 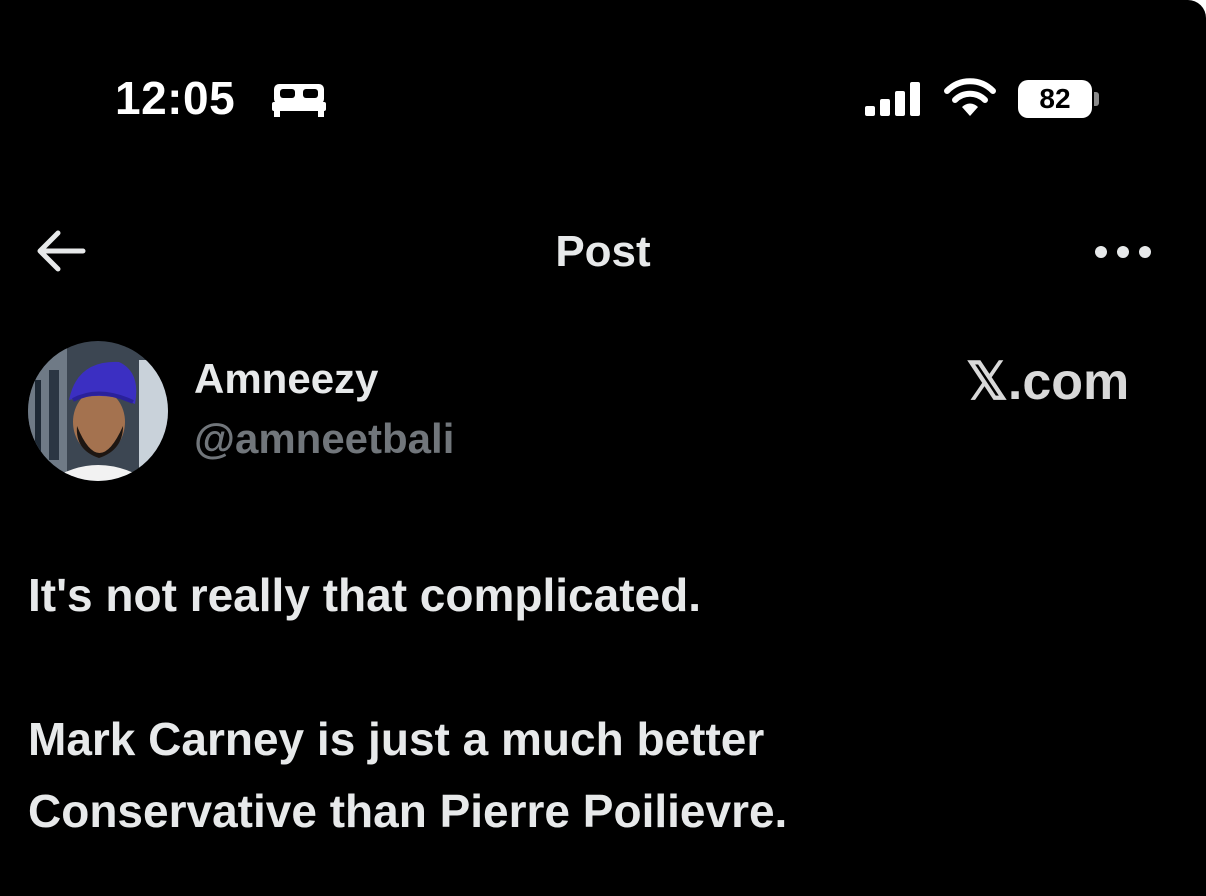 I want to click on cellular-signal-icon, so click(x=894, y=100).